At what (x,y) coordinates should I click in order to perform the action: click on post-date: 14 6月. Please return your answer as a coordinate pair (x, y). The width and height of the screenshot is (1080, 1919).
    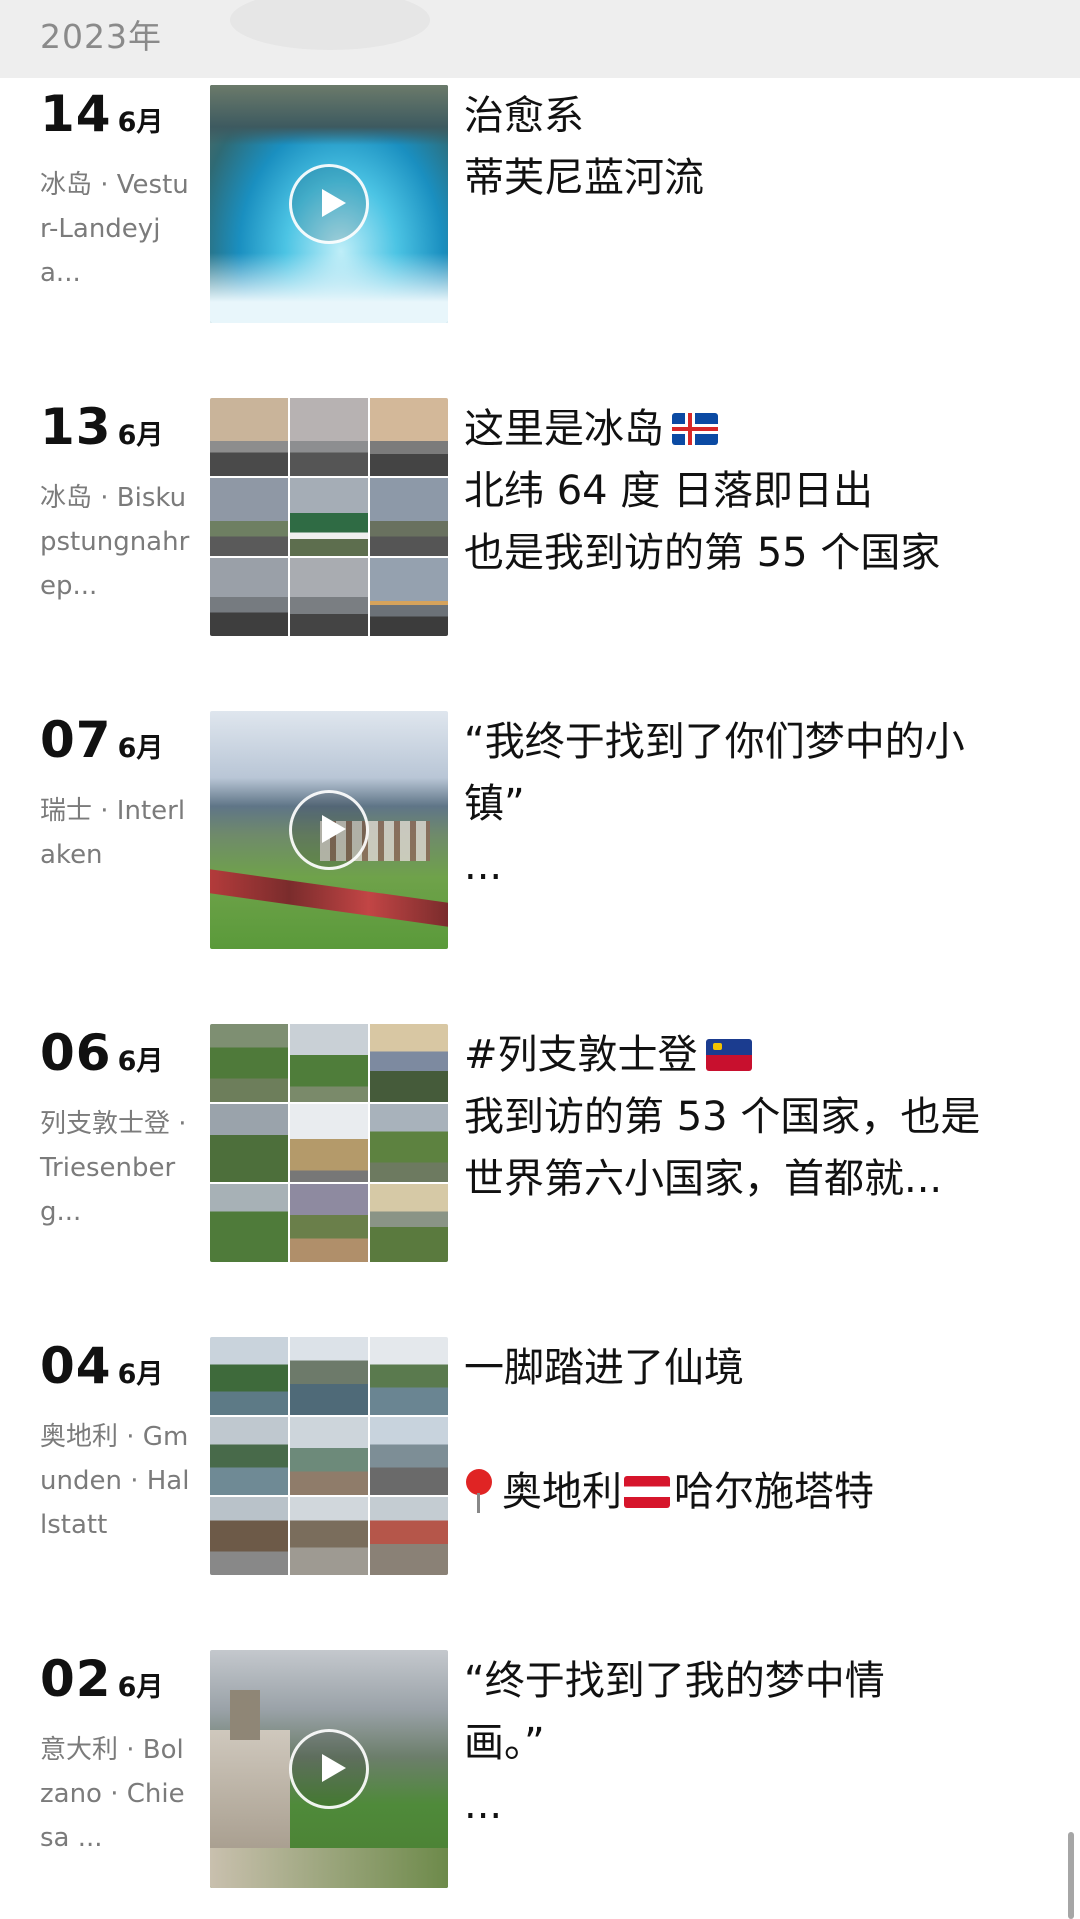
    Looking at the image, I should click on (101, 115).